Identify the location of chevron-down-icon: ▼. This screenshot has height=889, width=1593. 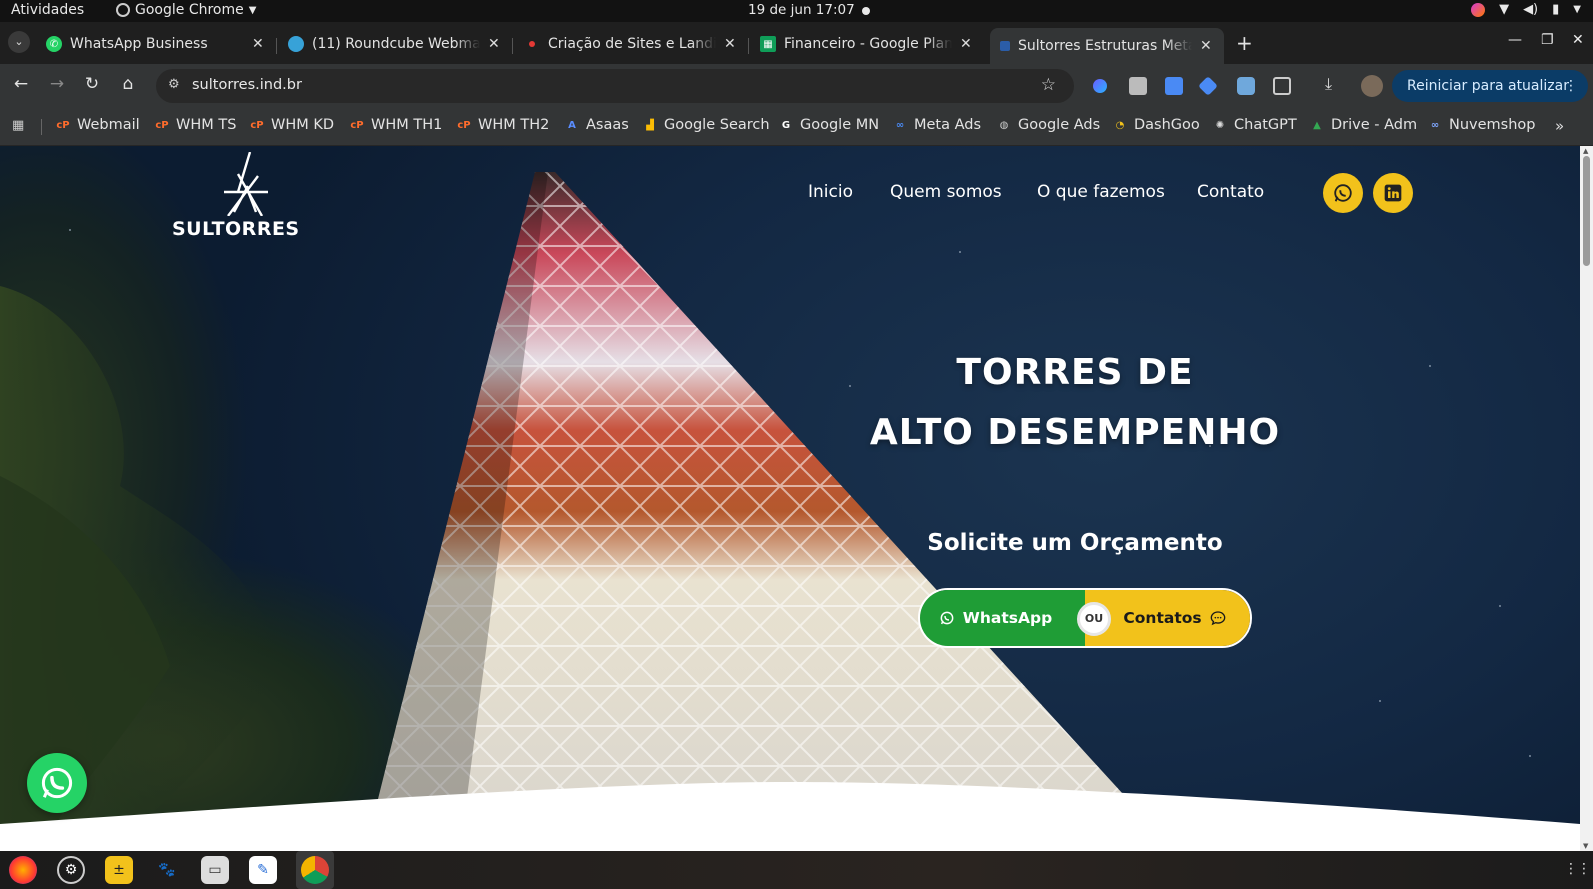
(1577, 9).